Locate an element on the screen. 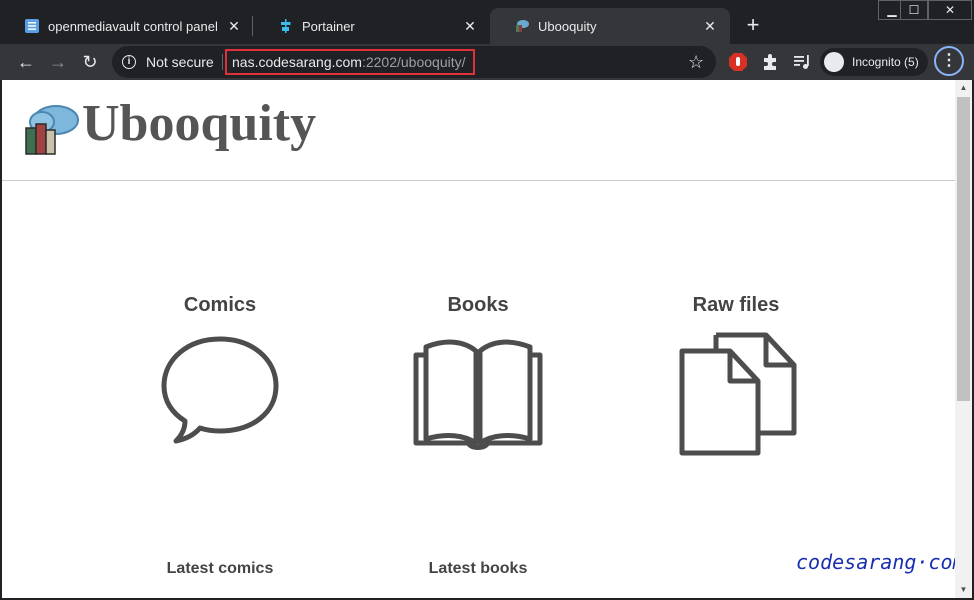  files-icon is located at coordinates (736, 394).